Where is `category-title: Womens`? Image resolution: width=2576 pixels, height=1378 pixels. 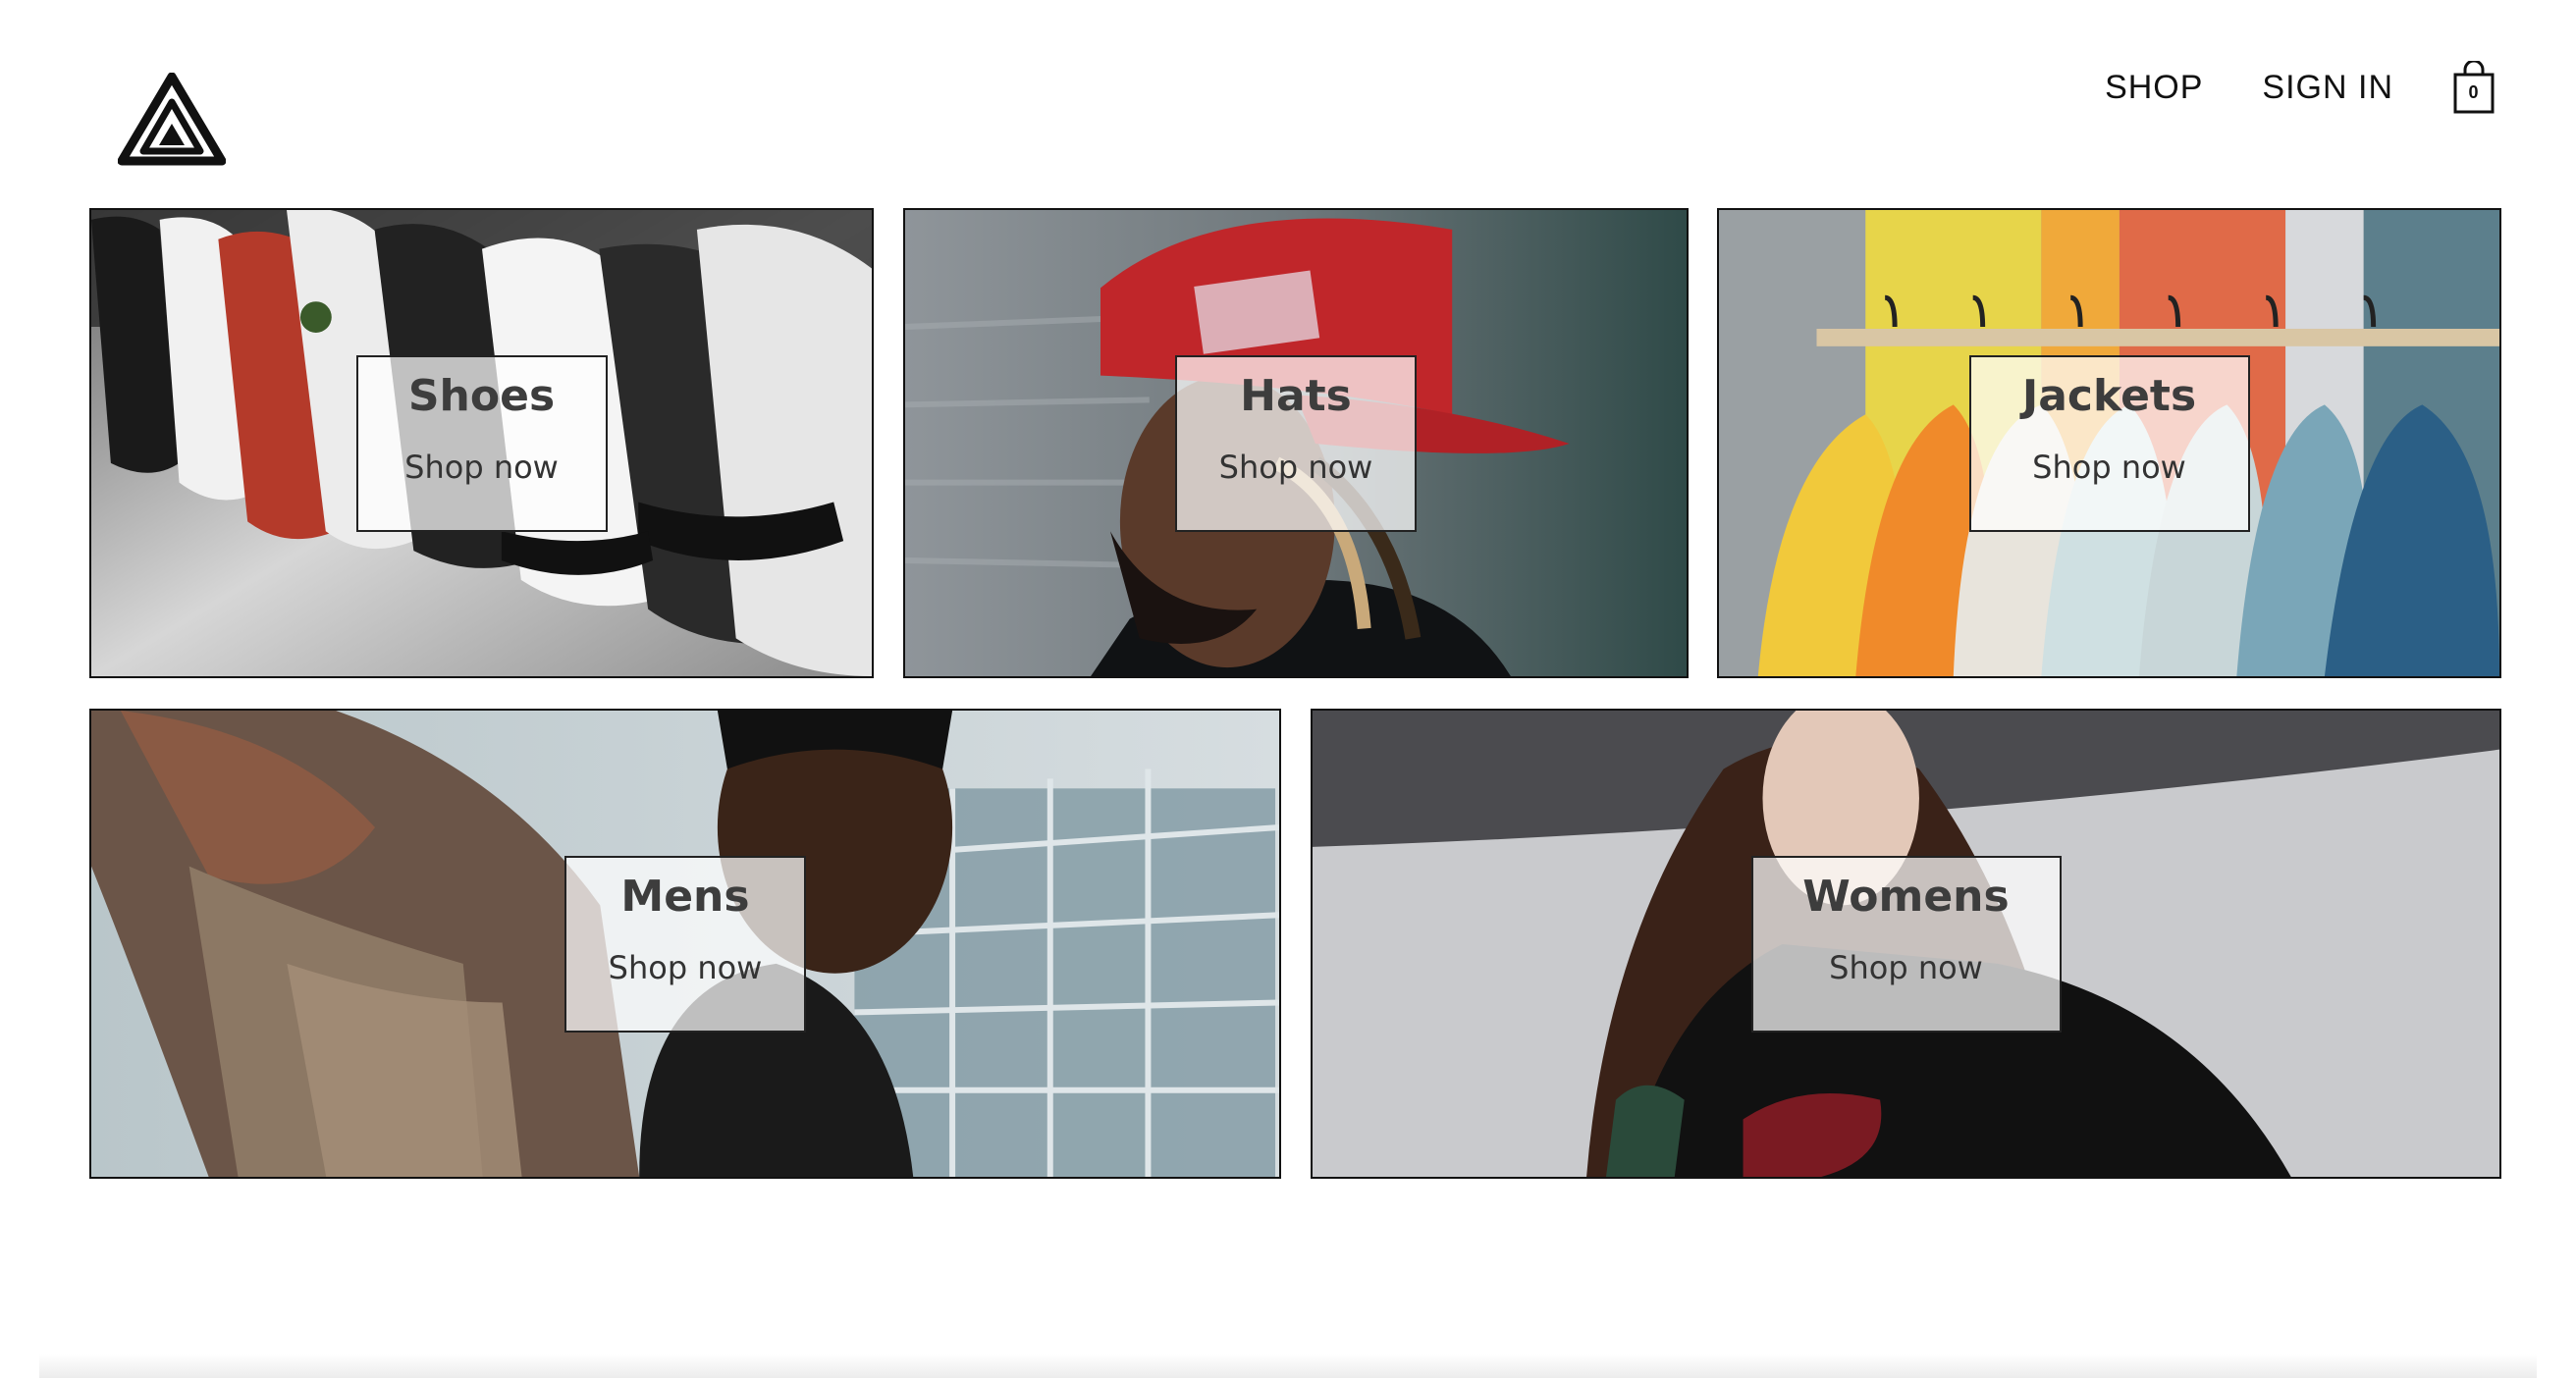
category-title: Womens is located at coordinates (1906, 896).